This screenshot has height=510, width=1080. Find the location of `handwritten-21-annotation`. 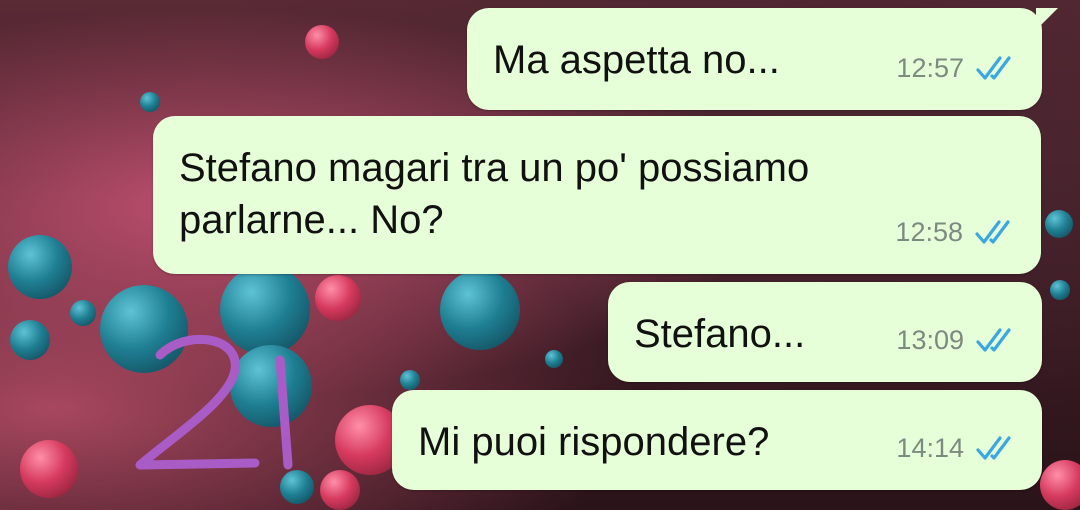

handwritten-21-annotation is located at coordinates (214, 402).